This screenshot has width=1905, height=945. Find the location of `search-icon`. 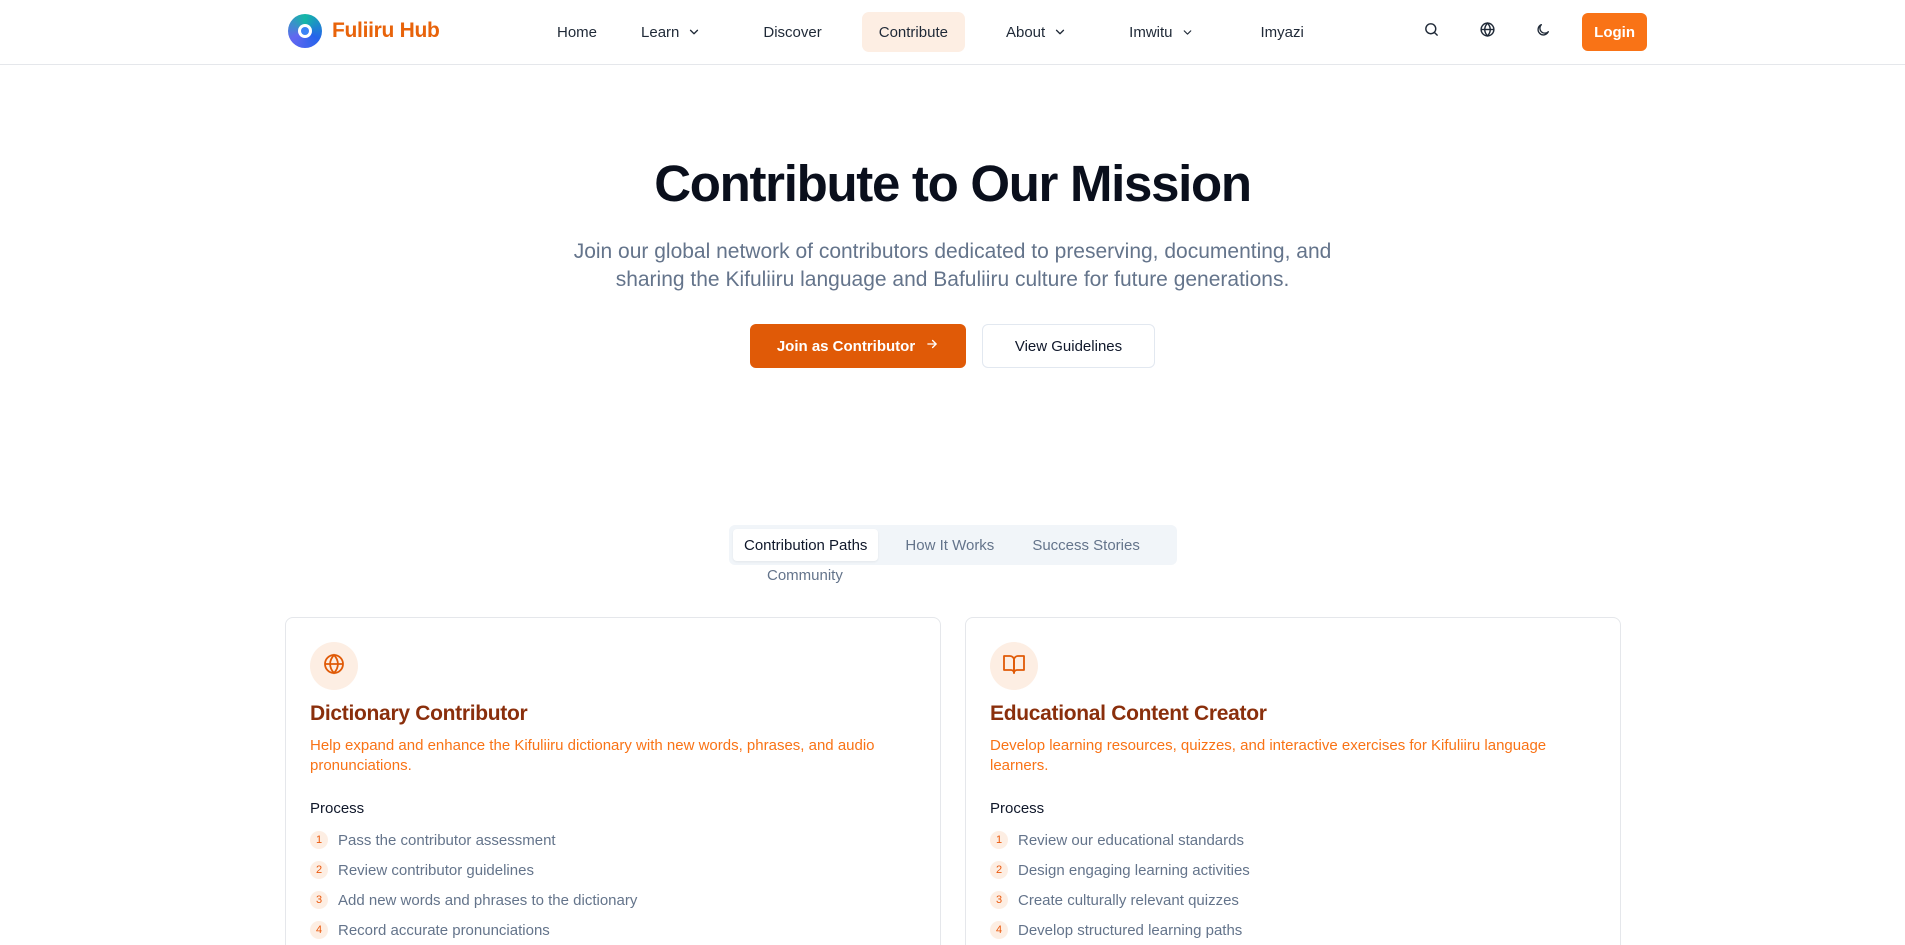

search-icon is located at coordinates (1431, 32).